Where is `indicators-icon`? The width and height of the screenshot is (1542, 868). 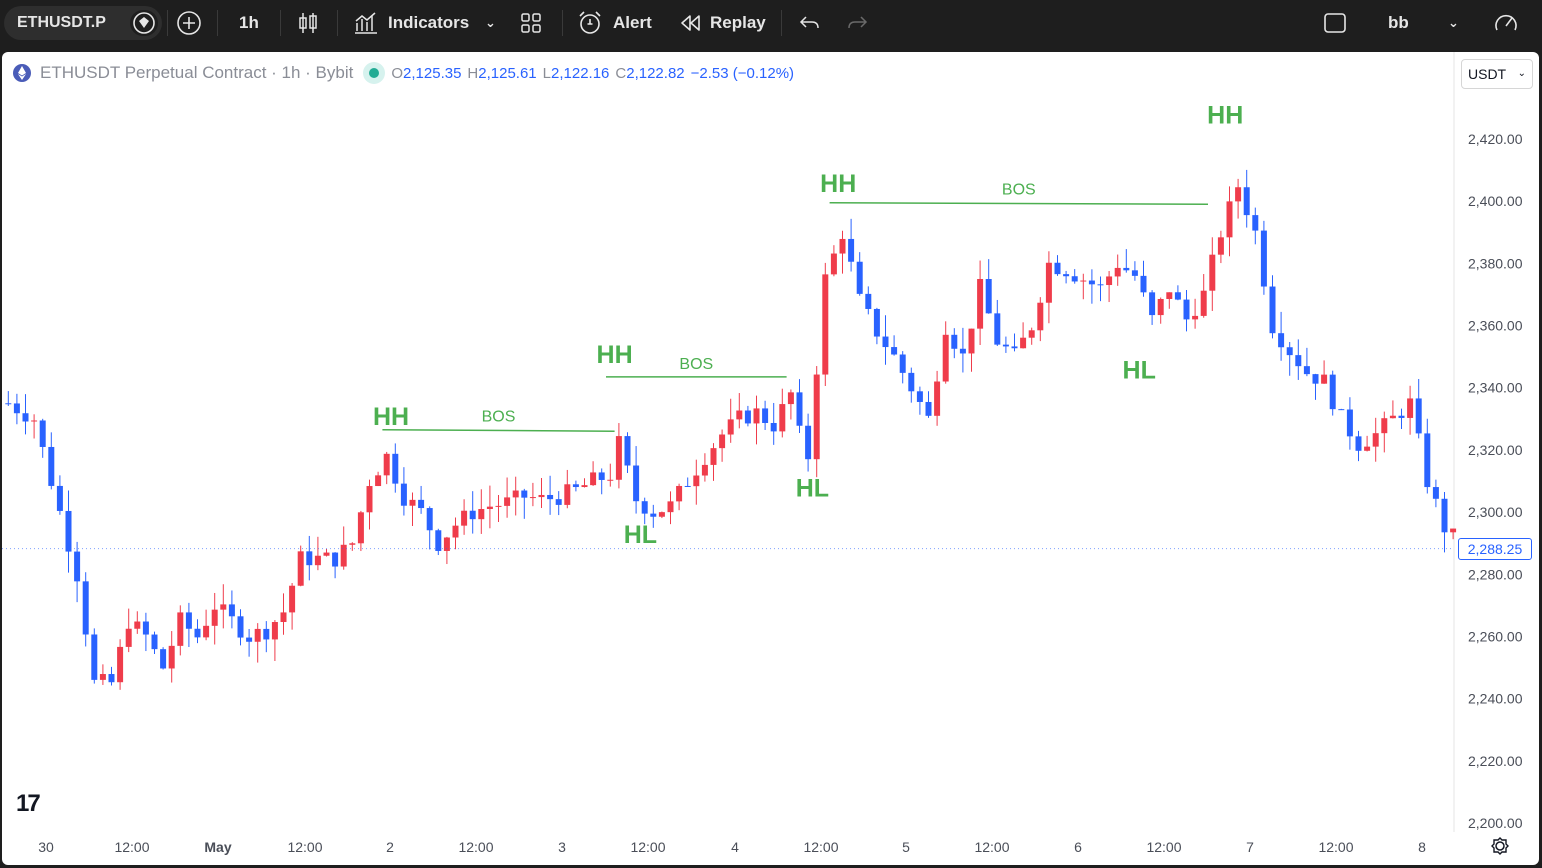 indicators-icon is located at coordinates (366, 23).